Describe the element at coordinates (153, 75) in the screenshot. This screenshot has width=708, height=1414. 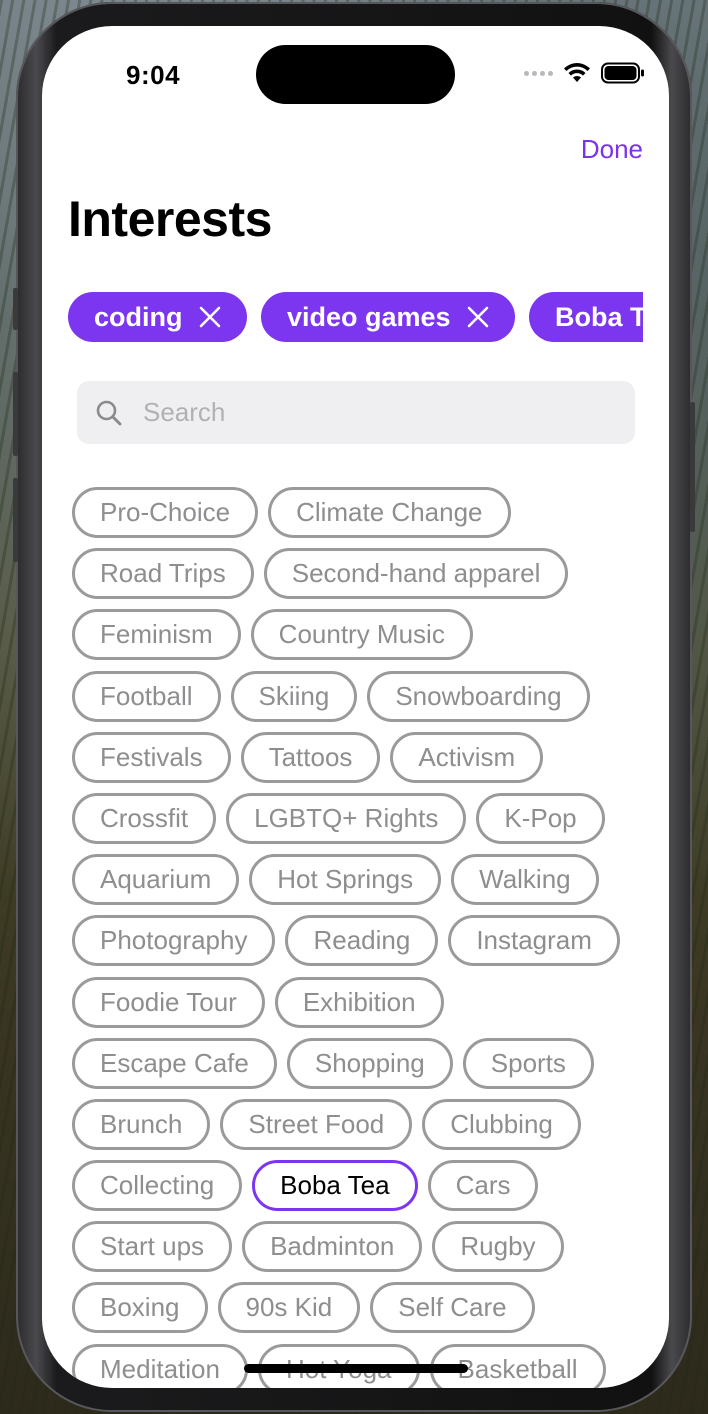
I see `status-time: 9:04` at that location.